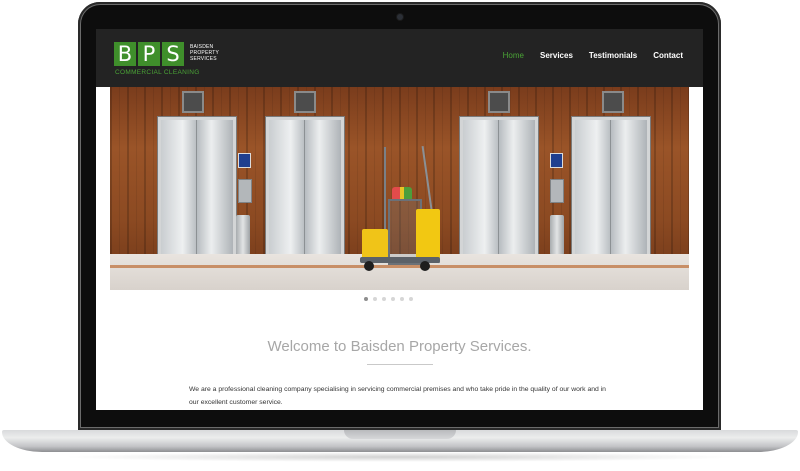  What do you see at coordinates (613, 55) in the screenshot?
I see `nav-testimonials: Testimonials` at bounding box center [613, 55].